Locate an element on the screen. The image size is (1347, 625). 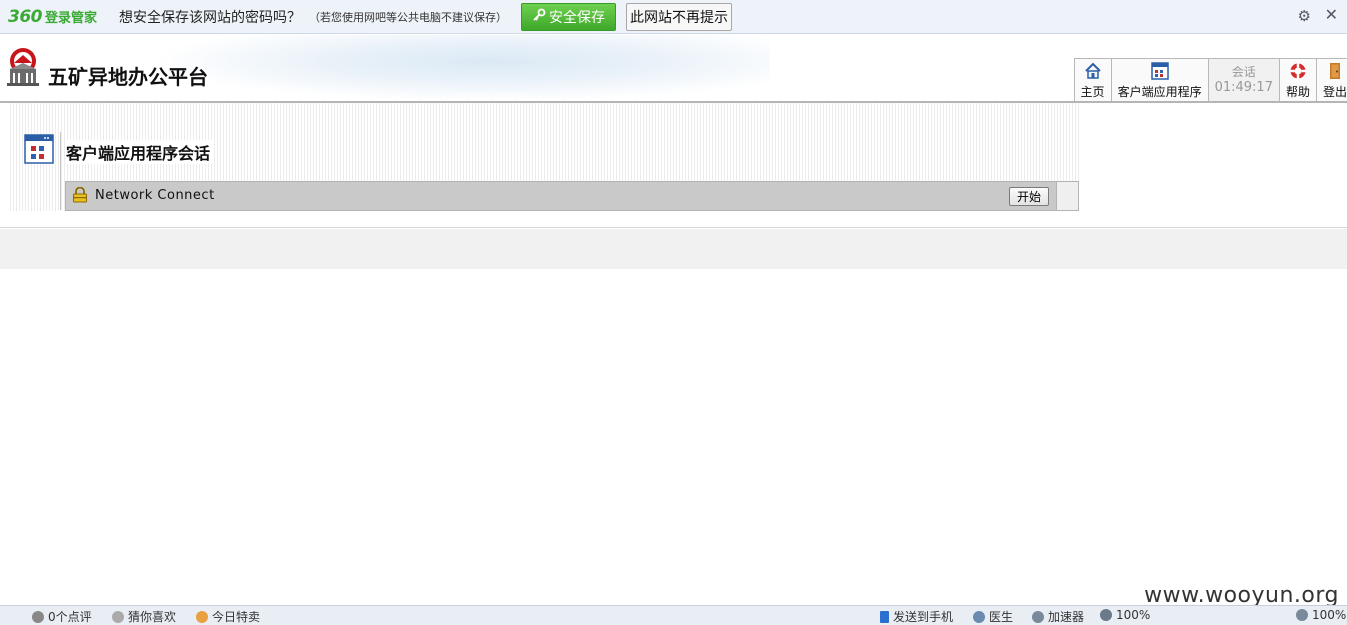
nav-help: 帮助 is located at coordinates (1297, 79).